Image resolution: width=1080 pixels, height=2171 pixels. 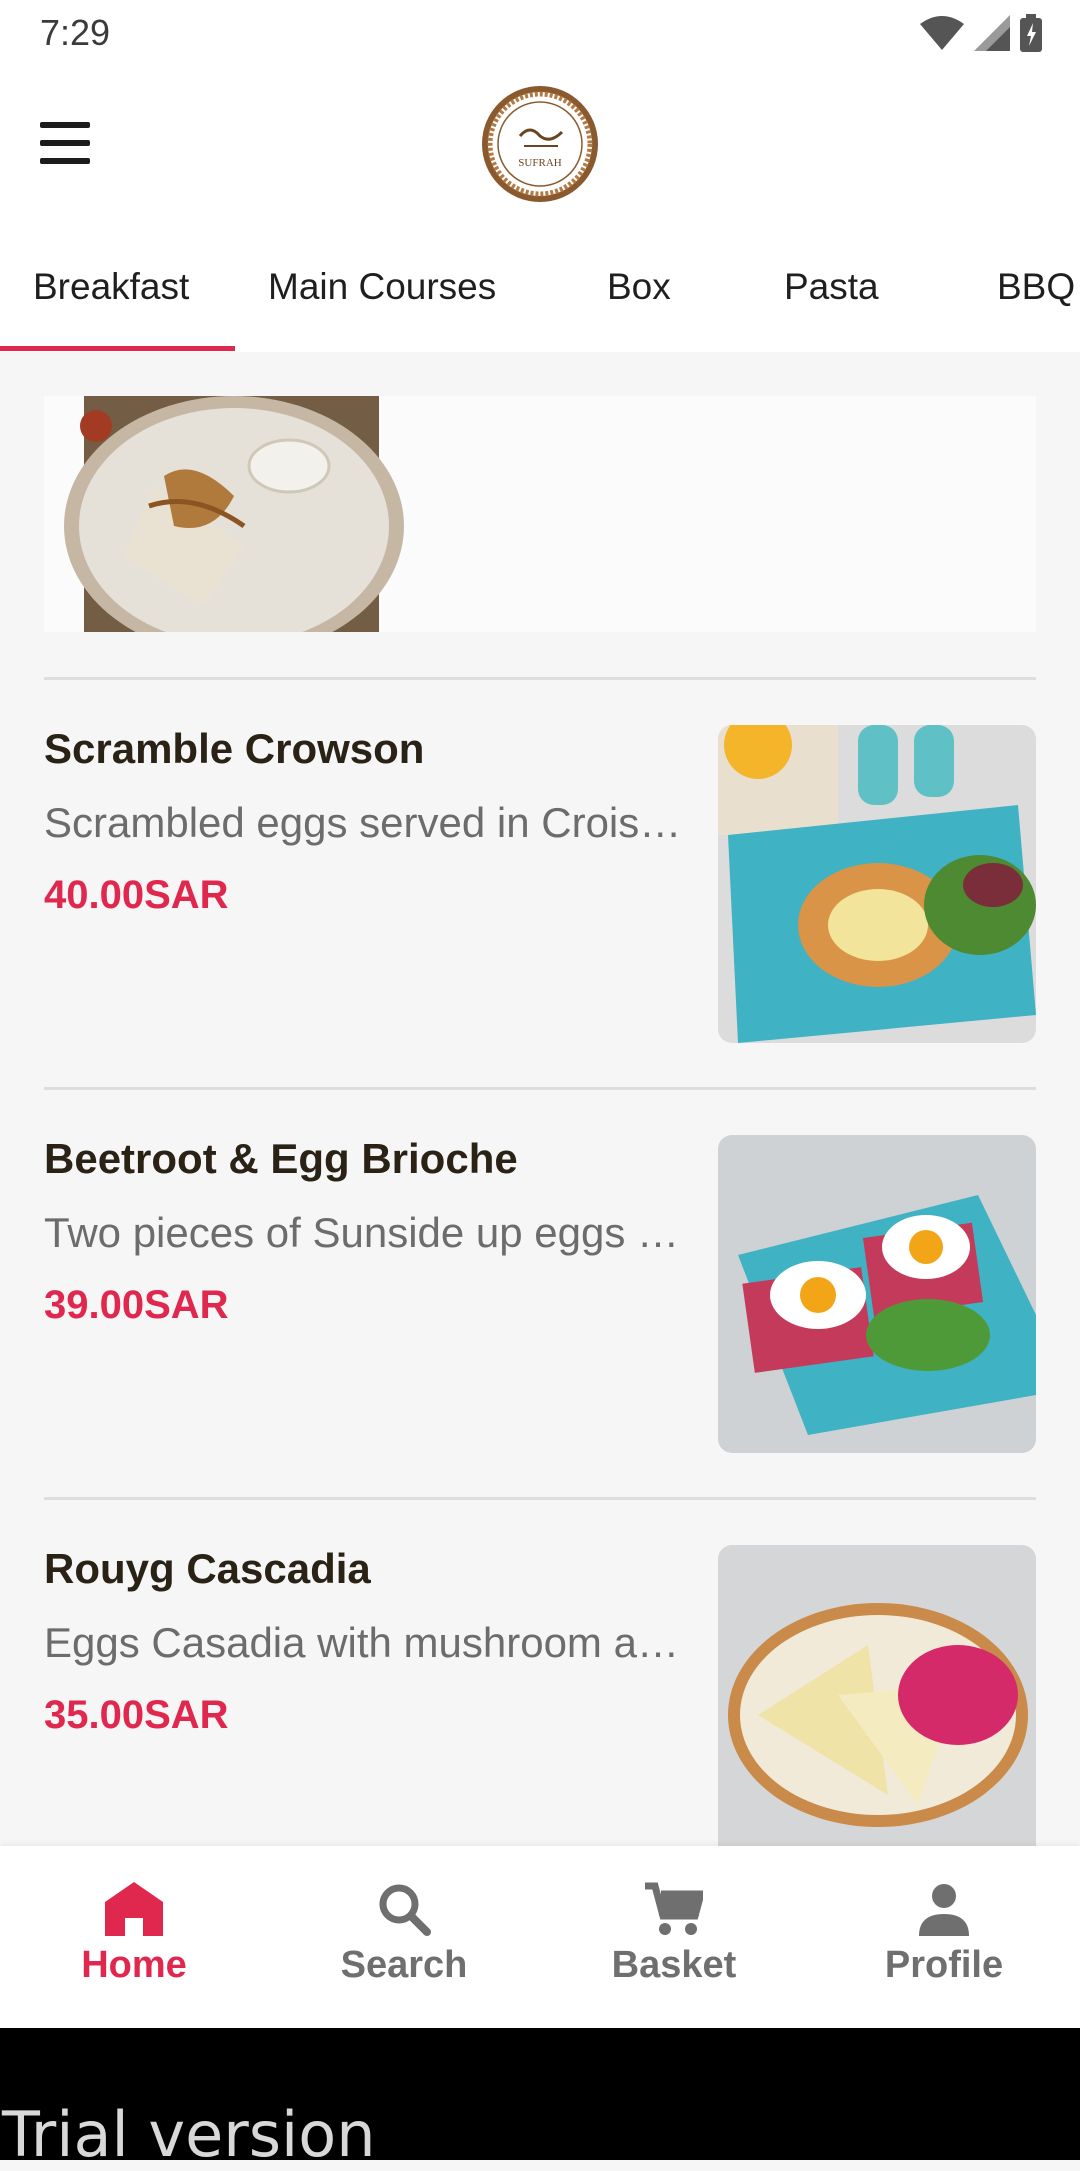 What do you see at coordinates (134, 1909) in the screenshot?
I see `home-icon` at bounding box center [134, 1909].